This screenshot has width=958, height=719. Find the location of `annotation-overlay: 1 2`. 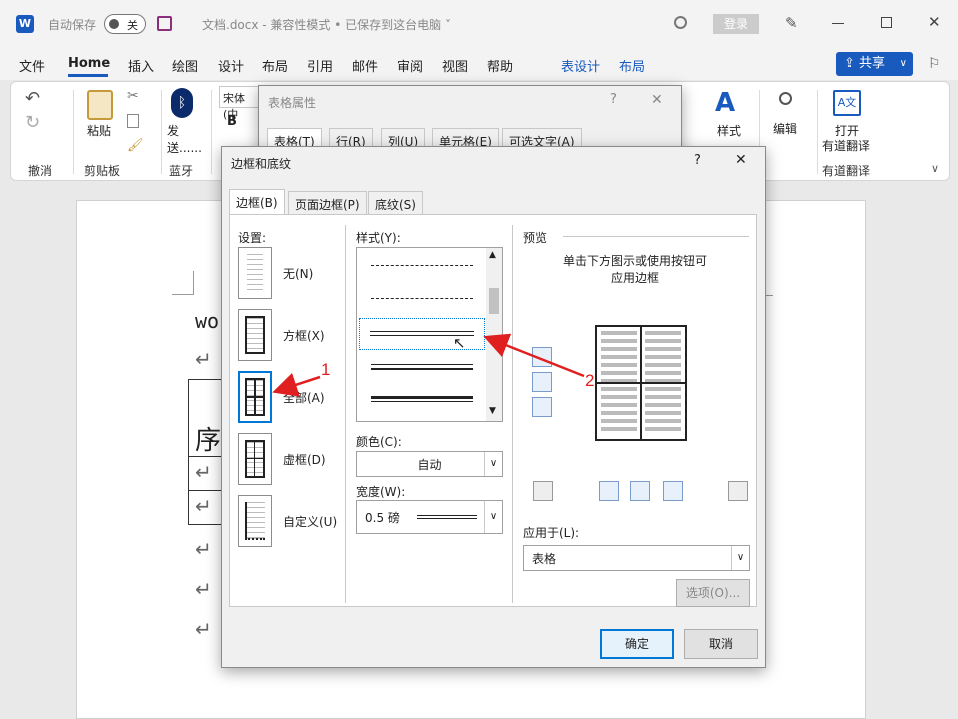

annotation-overlay: 1 2 is located at coordinates (433, 365).